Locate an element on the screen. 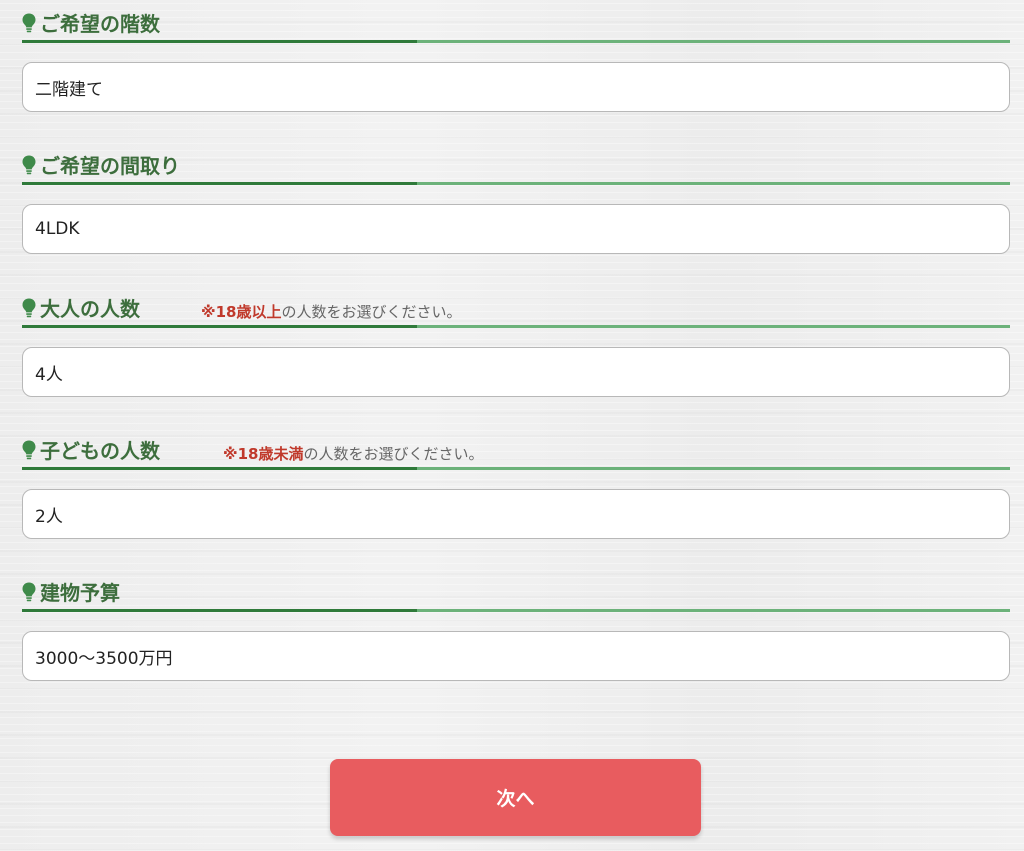  adults-heading: 大人の人数 ※18歳以上の人数をお選びください。 is located at coordinates (516, 306).